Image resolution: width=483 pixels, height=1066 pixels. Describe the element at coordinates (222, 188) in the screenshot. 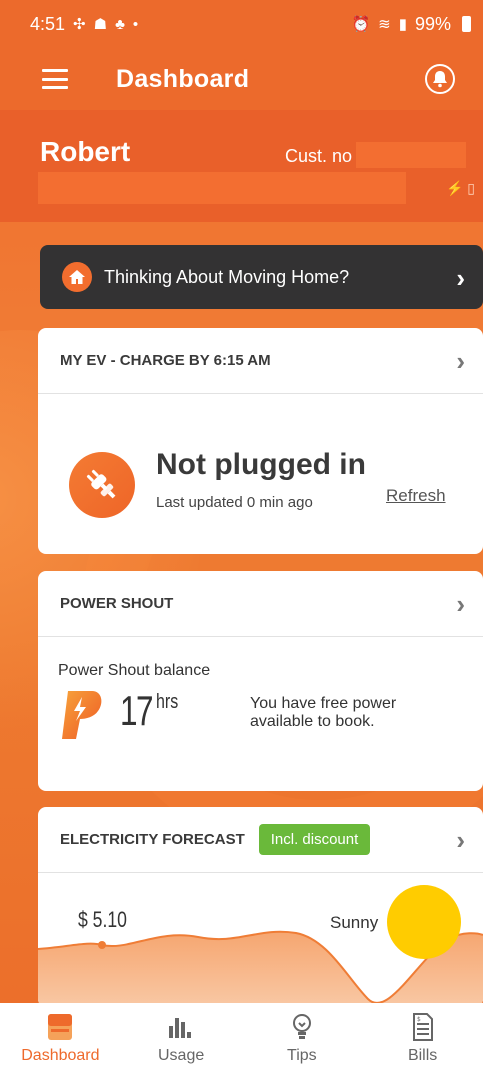

I see `address-redacted` at that location.